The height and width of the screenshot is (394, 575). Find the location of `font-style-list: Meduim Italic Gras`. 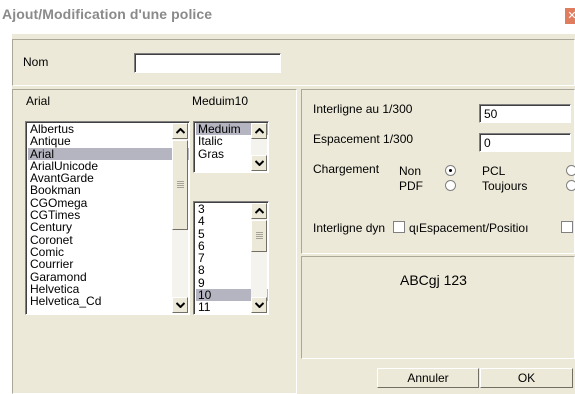

font-style-list: Meduim Italic Gras is located at coordinates (231, 147).